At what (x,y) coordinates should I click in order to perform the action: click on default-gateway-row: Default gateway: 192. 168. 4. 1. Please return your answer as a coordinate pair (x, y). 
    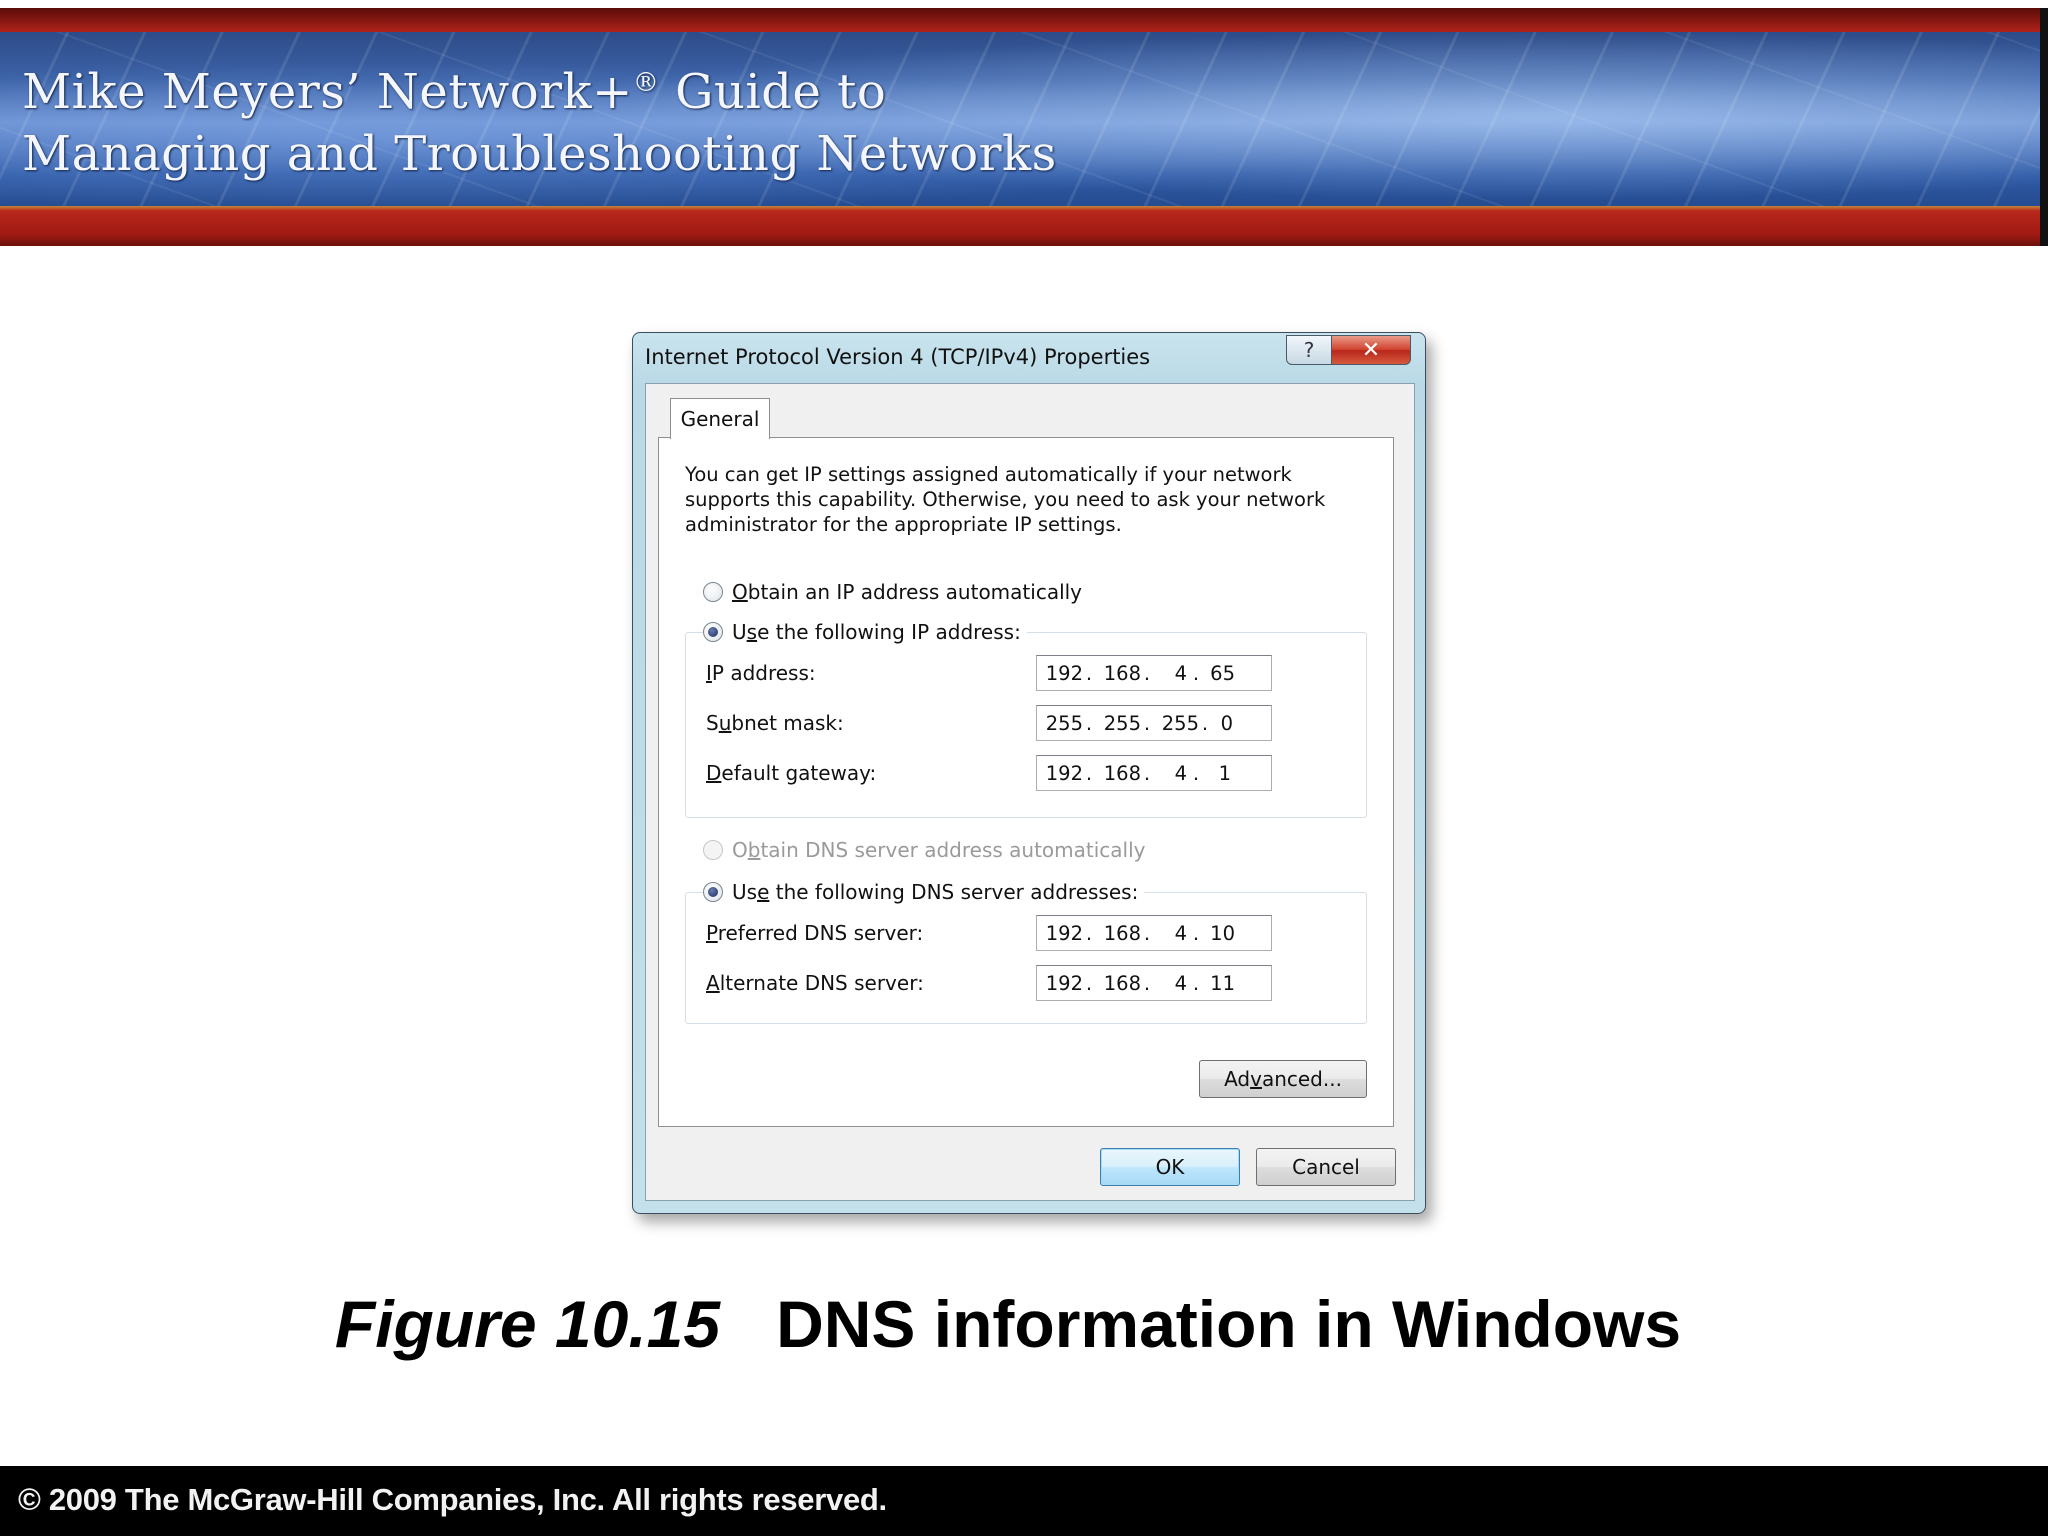
    Looking at the image, I should click on (989, 773).